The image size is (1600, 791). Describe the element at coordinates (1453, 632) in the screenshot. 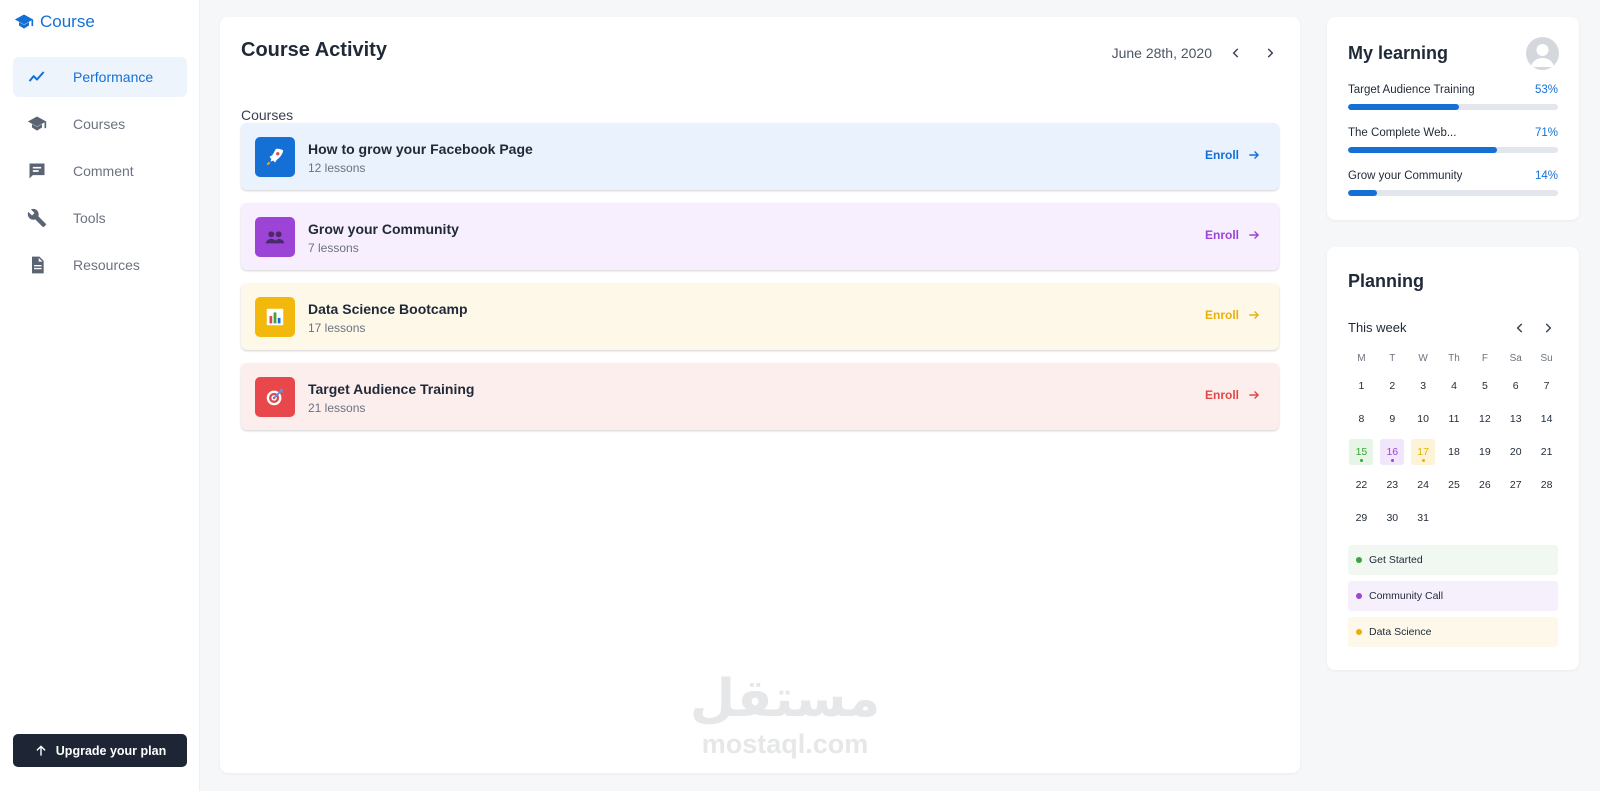

I see `event-data-science: Data Science` at that location.